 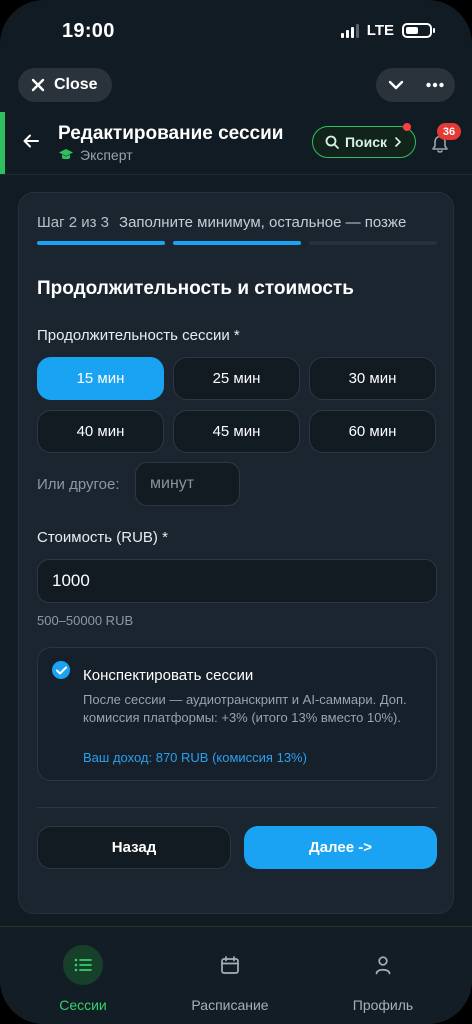 I want to click on nav-item-sessions: Сессии, so click(x=83, y=979).